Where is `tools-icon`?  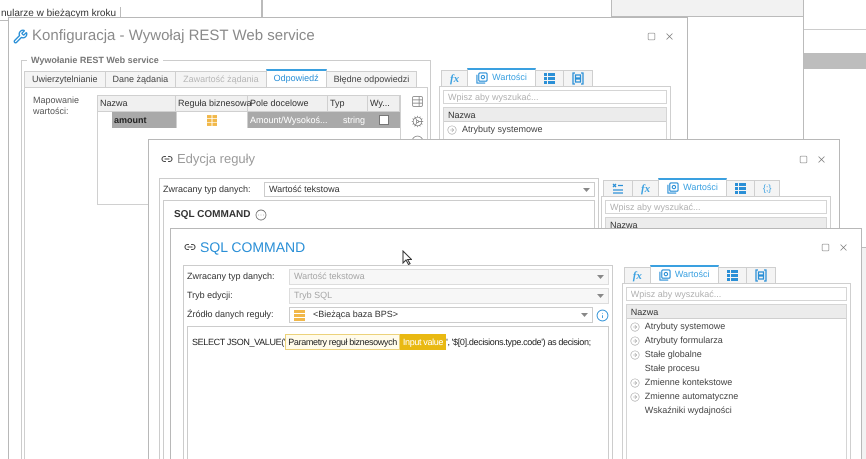 tools-icon is located at coordinates (20, 36).